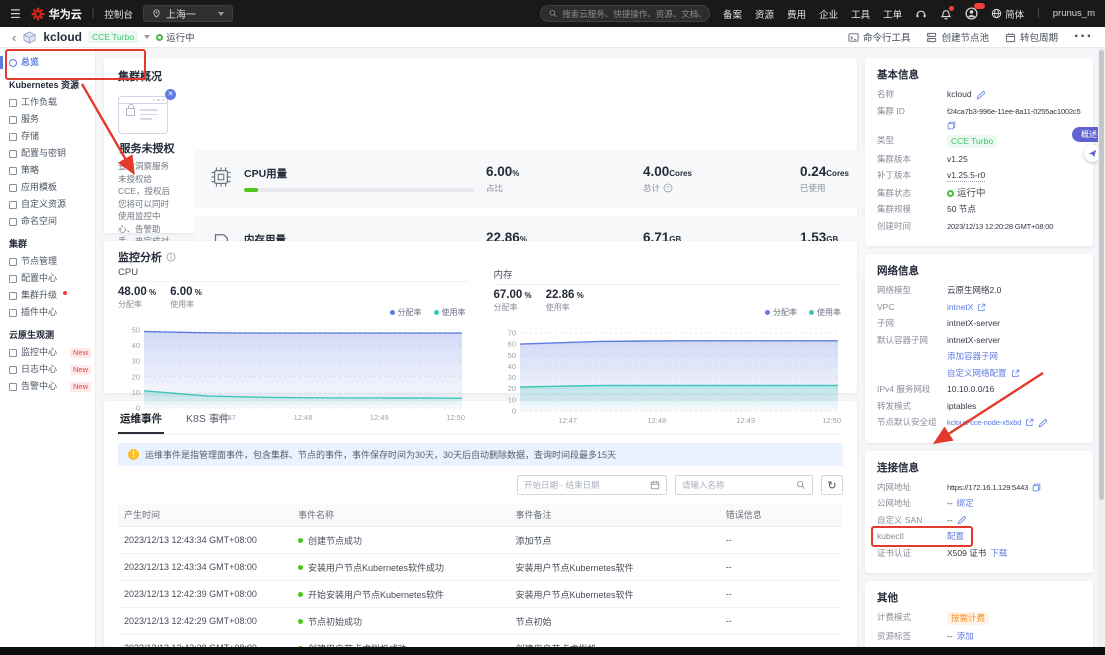  Describe the element at coordinates (947, 12) in the screenshot. I see `notifications-bell-icon` at that location.